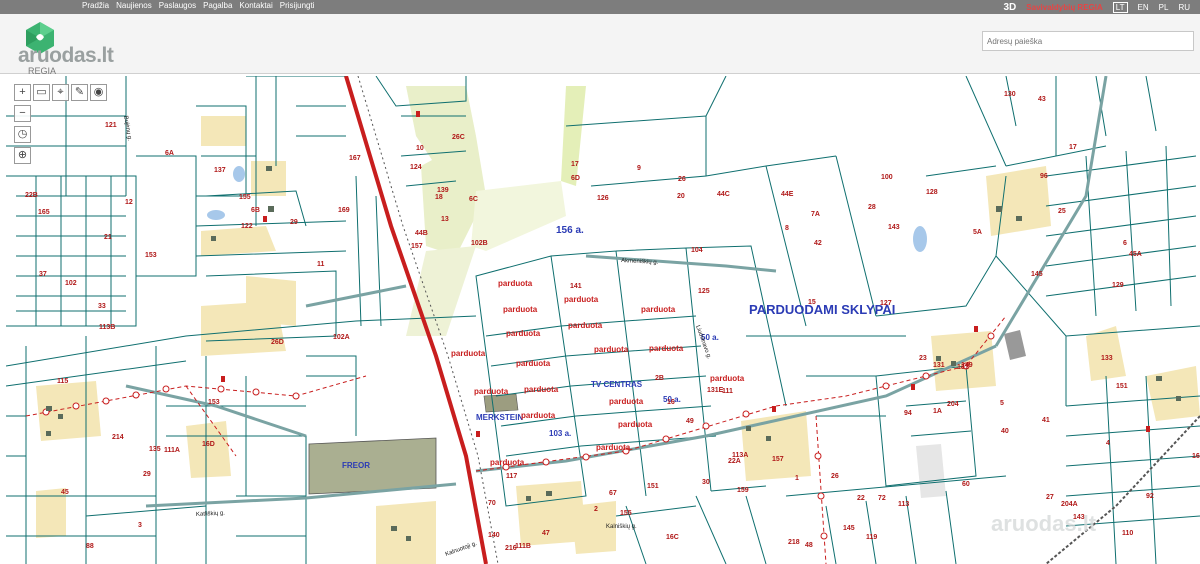  What do you see at coordinates (887, 177) in the screenshot?
I see `parcel-number: 100` at bounding box center [887, 177].